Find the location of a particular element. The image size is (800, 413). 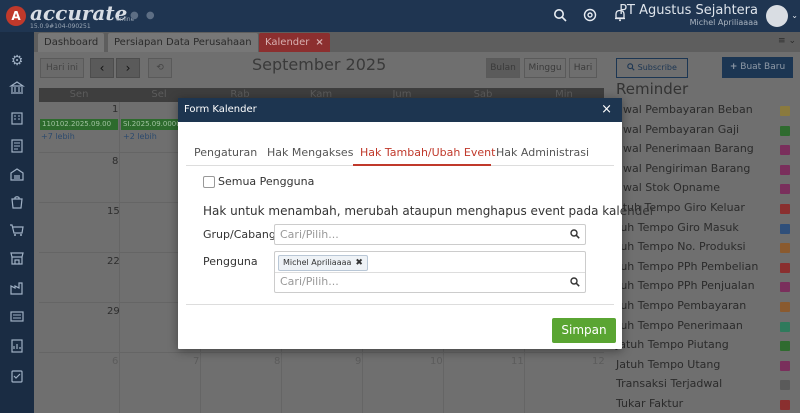

tab-persiapan-data: Persiapan Data Perusahaan is located at coordinates (183, 42).